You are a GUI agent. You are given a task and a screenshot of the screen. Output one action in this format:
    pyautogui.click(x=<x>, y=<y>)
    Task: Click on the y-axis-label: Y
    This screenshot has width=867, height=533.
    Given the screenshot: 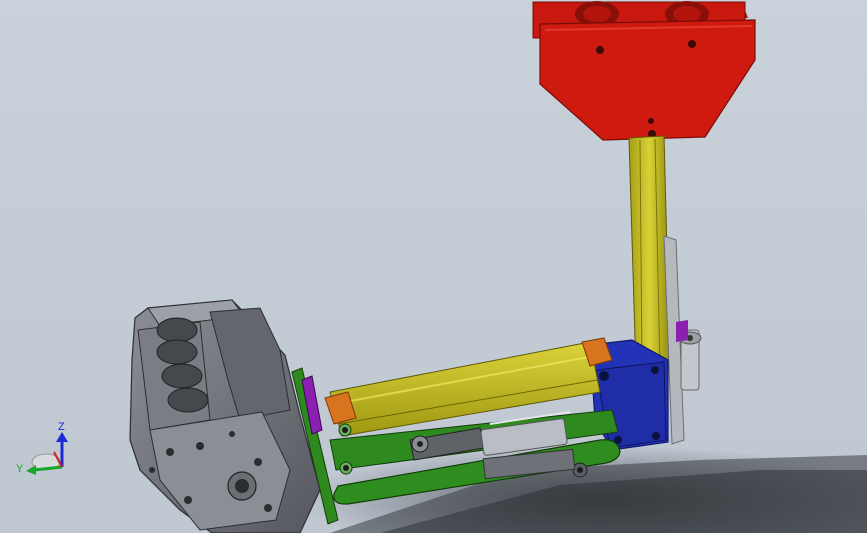 What is the action you would take?
    pyautogui.click(x=20, y=469)
    